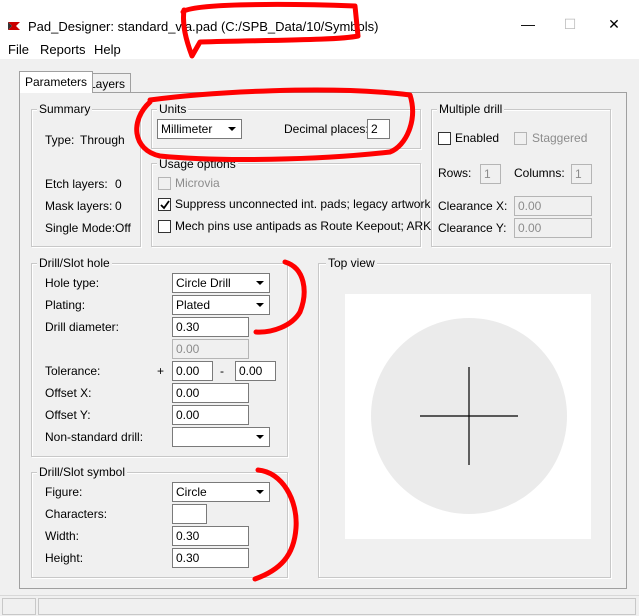 This screenshot has height=616, width=639. What do you see at coordinates (210, 558) in the screenshot?
I see `height-input: 0.30` at bounding box center [210, 558].